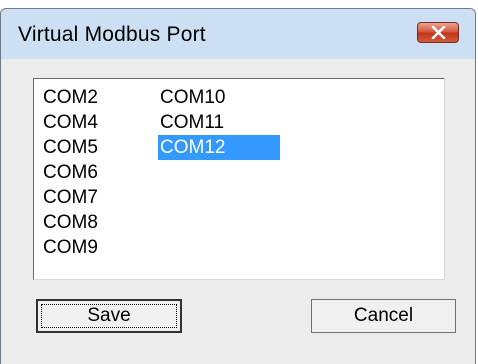 The height and width of the screenshot is (364, 478). I want to click on window-title: Virtual Modbus Port, so click(112, 34).